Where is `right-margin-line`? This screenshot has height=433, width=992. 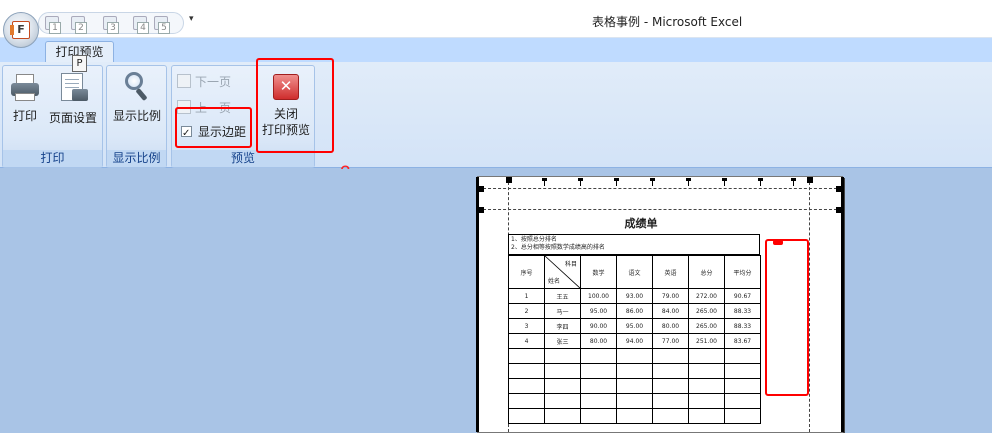
right-margin-line is located at coordinates (809, 304).